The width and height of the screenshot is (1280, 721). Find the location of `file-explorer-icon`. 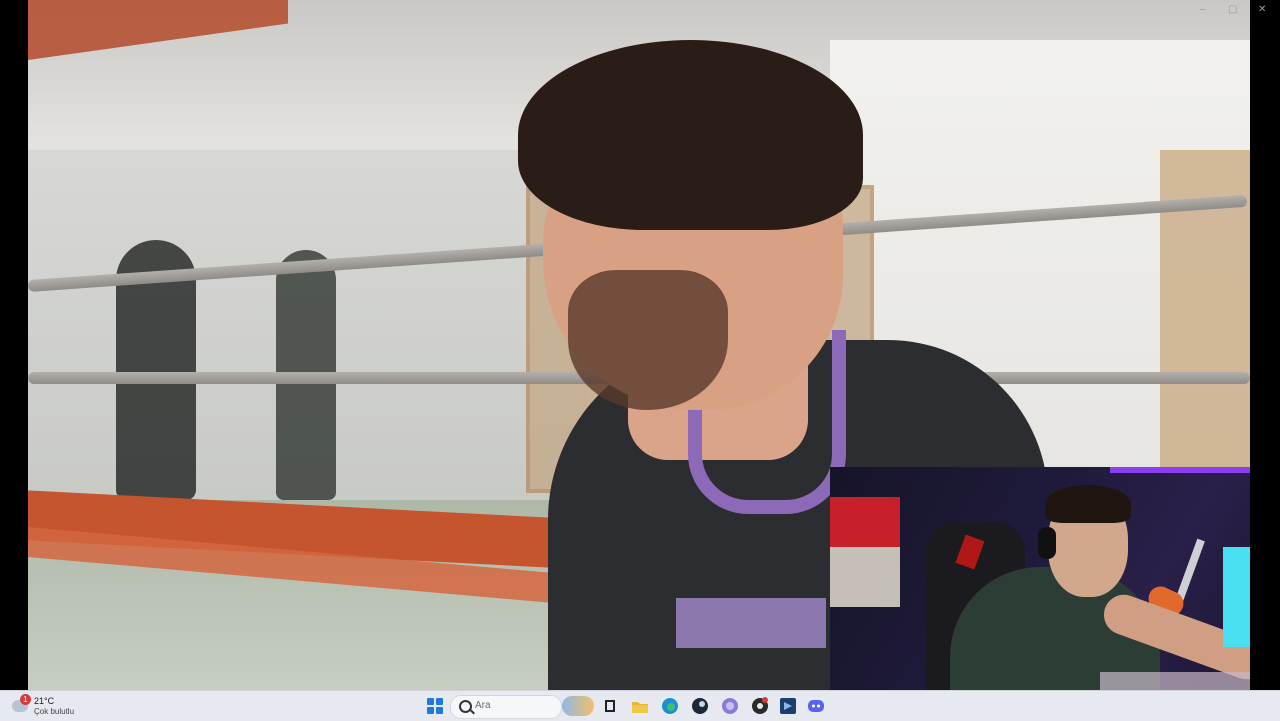

file-explorer-icon is located at coordinates (640, 707).